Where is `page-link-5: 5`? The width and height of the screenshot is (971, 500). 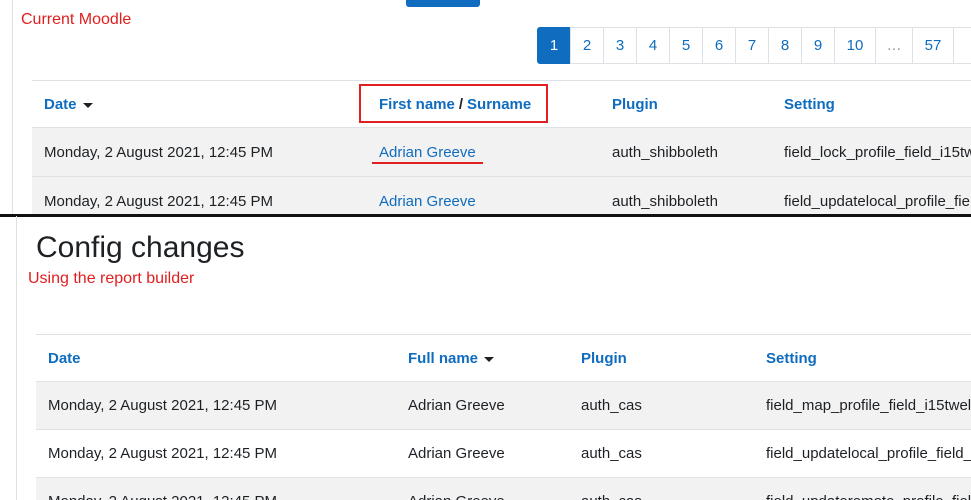 page-link-5: 5 is located at coordinates (686, 45).